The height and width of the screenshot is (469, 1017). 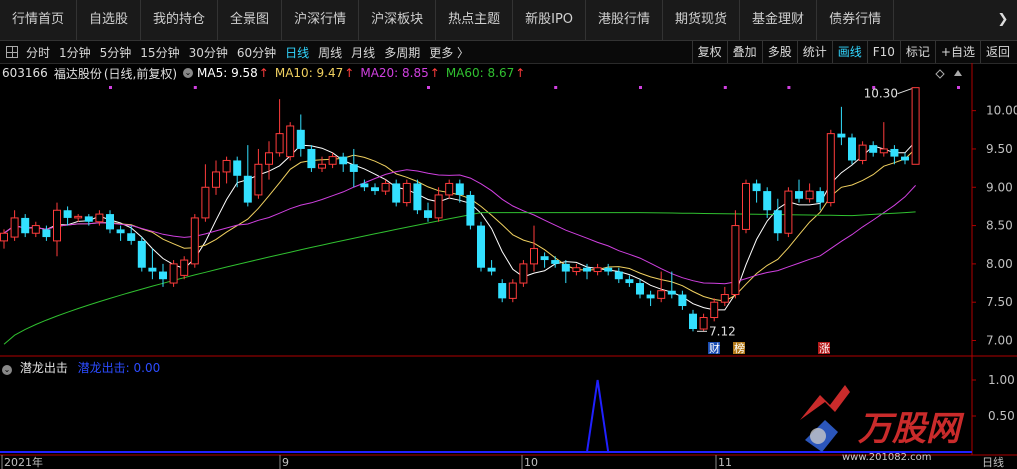 What do you see at coordinates (449, 52) in the screenshot?
I see `period-item-10: 更多 〉` at bounding box center [449, 52].